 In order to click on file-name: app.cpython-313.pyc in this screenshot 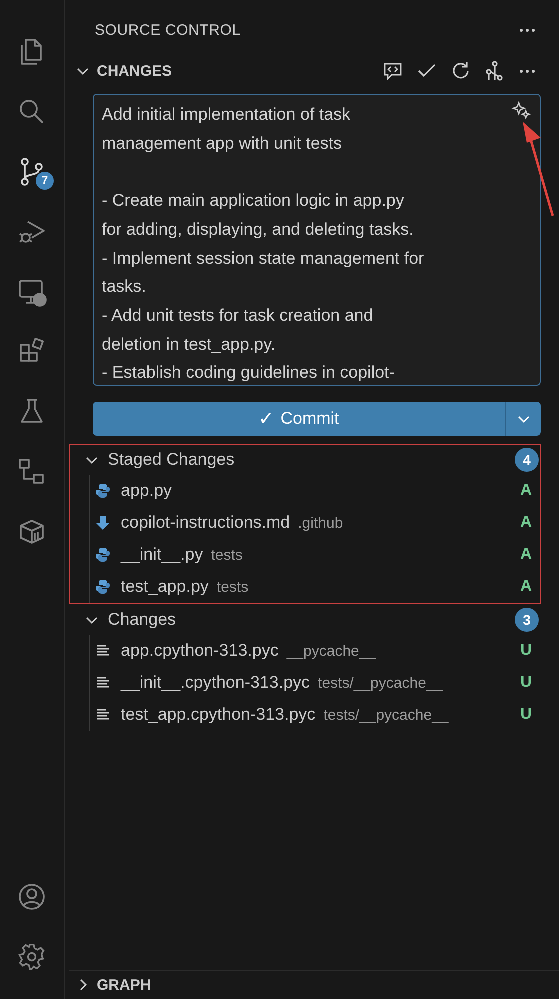, I will do `click(200, 651)`.